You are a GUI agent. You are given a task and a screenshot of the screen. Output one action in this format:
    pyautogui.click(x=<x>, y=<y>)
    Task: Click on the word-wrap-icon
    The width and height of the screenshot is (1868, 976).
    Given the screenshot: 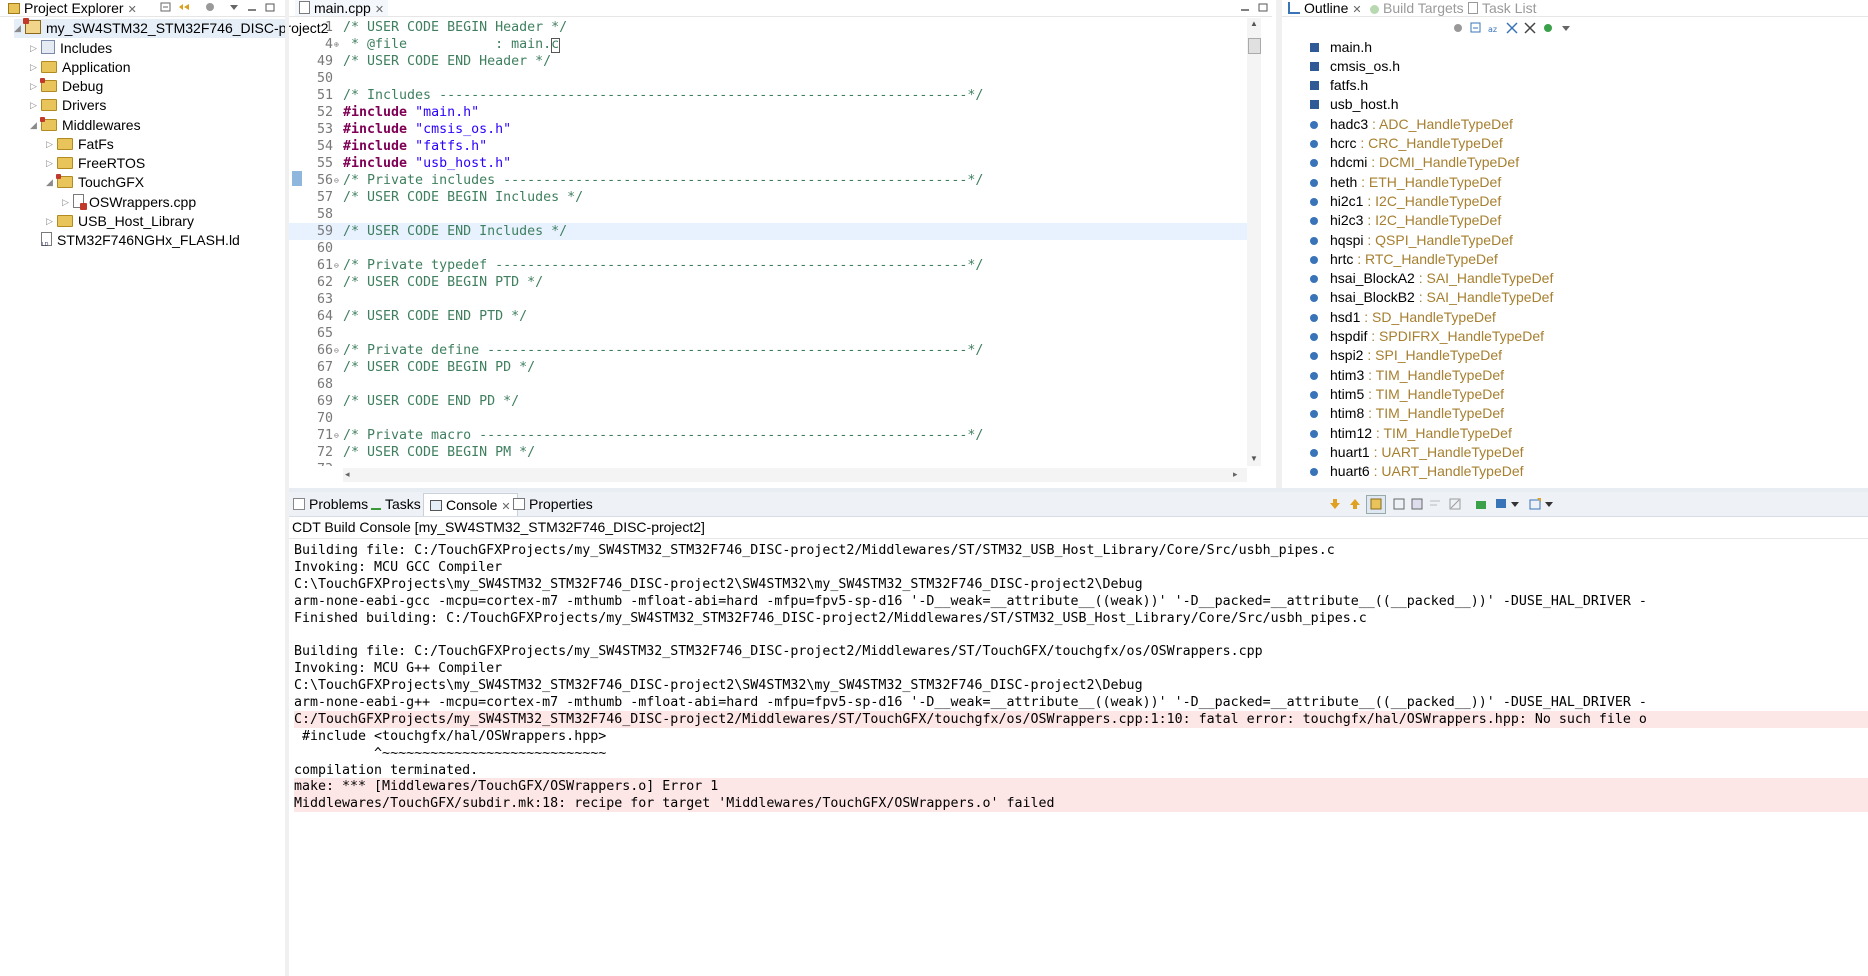 What is the action you would take?
    pyautogui.click(x=1435, y=504)
    